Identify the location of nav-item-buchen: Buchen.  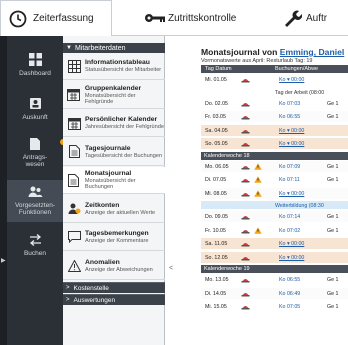
(35, 249).